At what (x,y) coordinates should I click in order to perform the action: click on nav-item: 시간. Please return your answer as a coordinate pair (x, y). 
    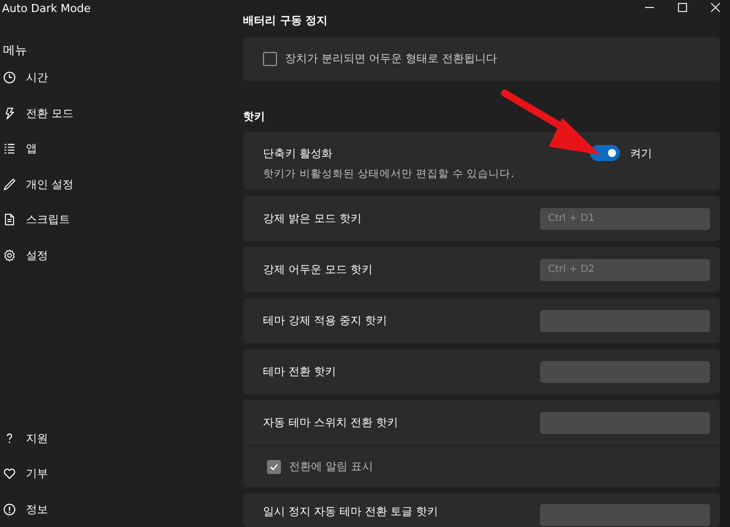
    Looking at the image, I should click on (120, 78).